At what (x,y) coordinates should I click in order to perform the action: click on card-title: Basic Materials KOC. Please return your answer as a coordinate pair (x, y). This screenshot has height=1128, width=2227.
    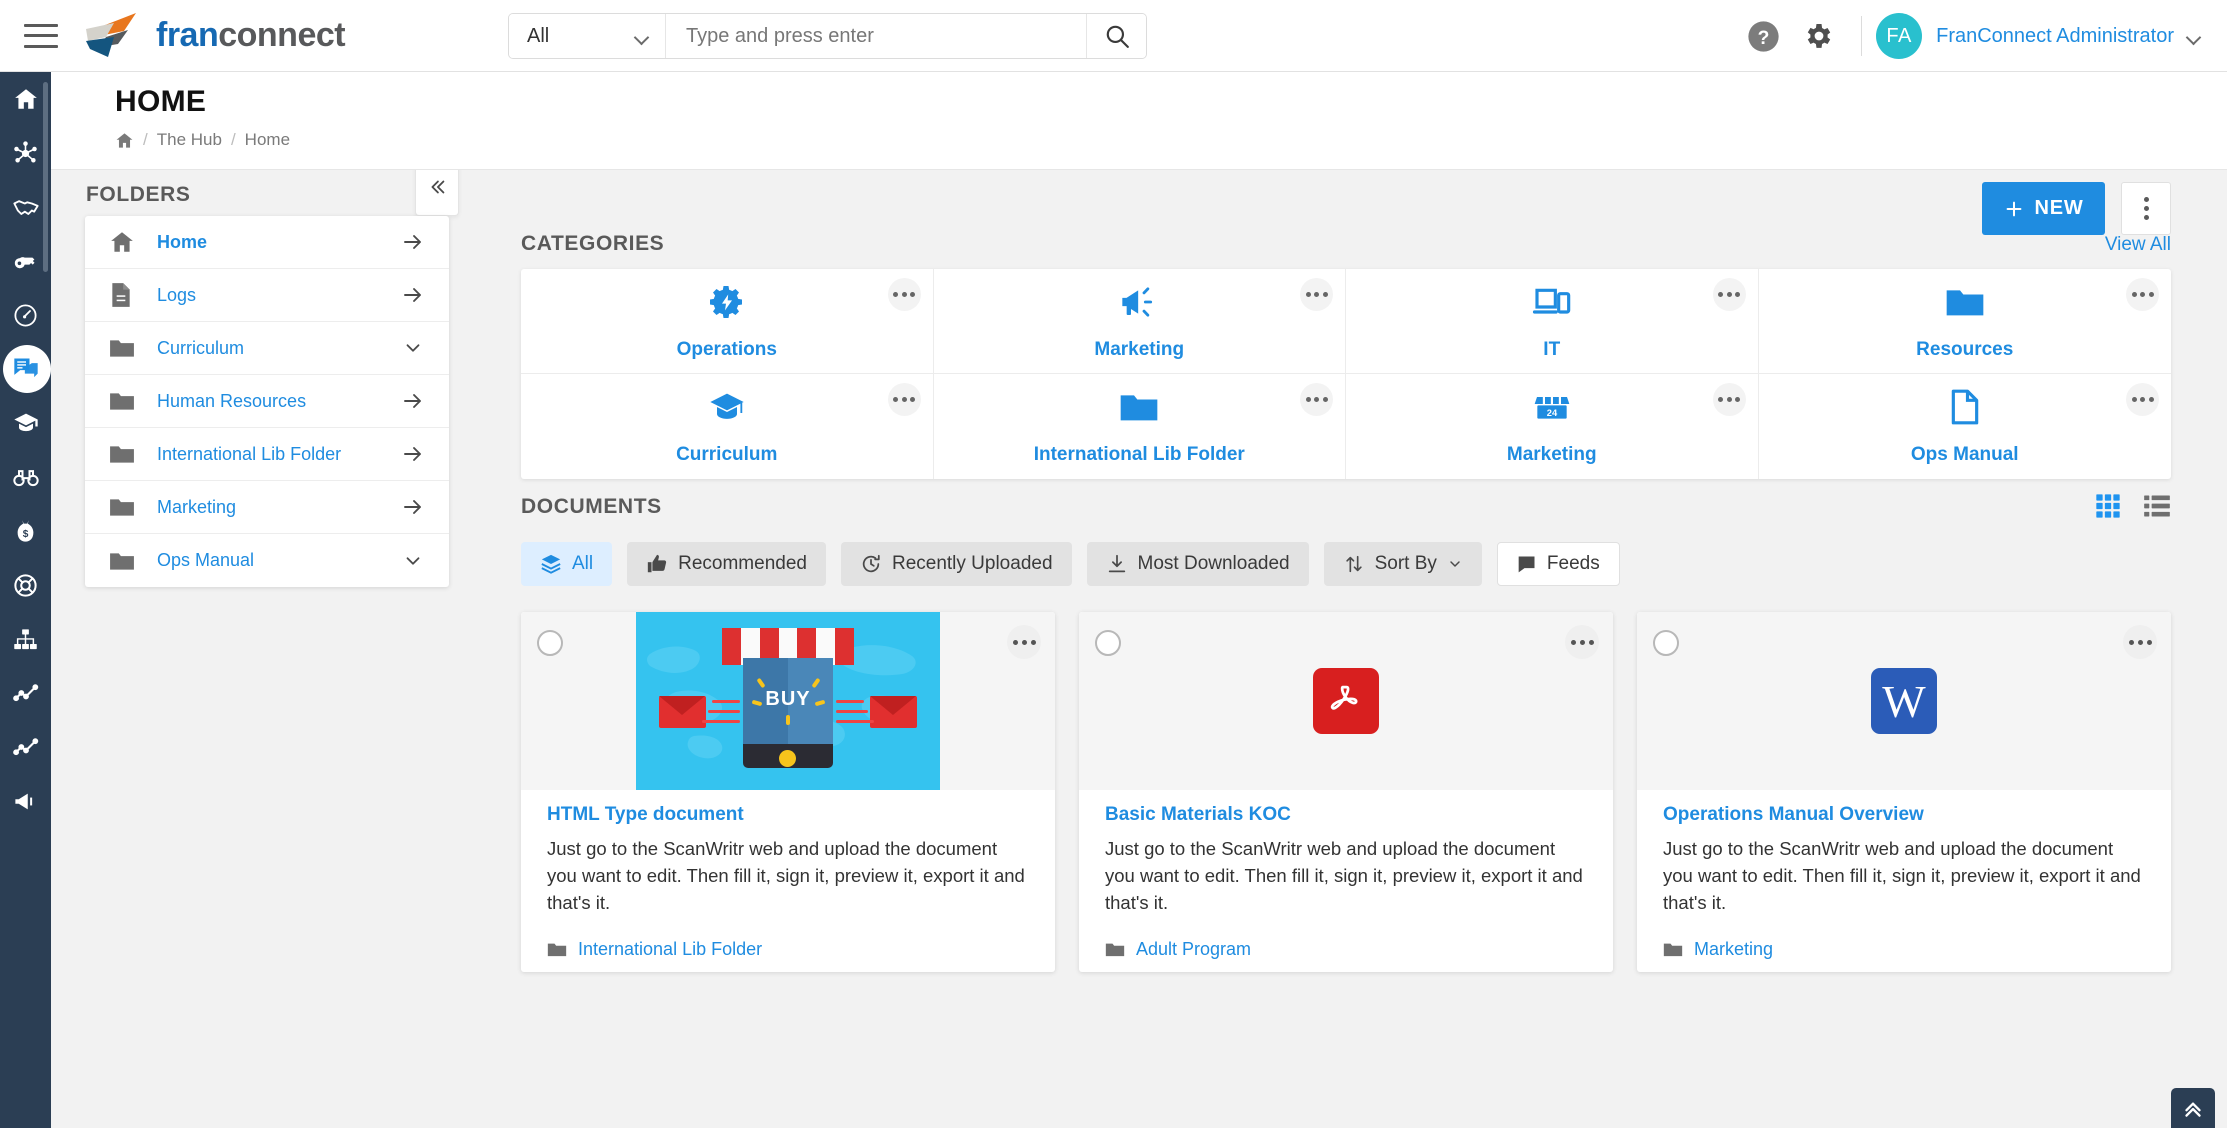
    Looking at the image, I should click on (1346, 815).